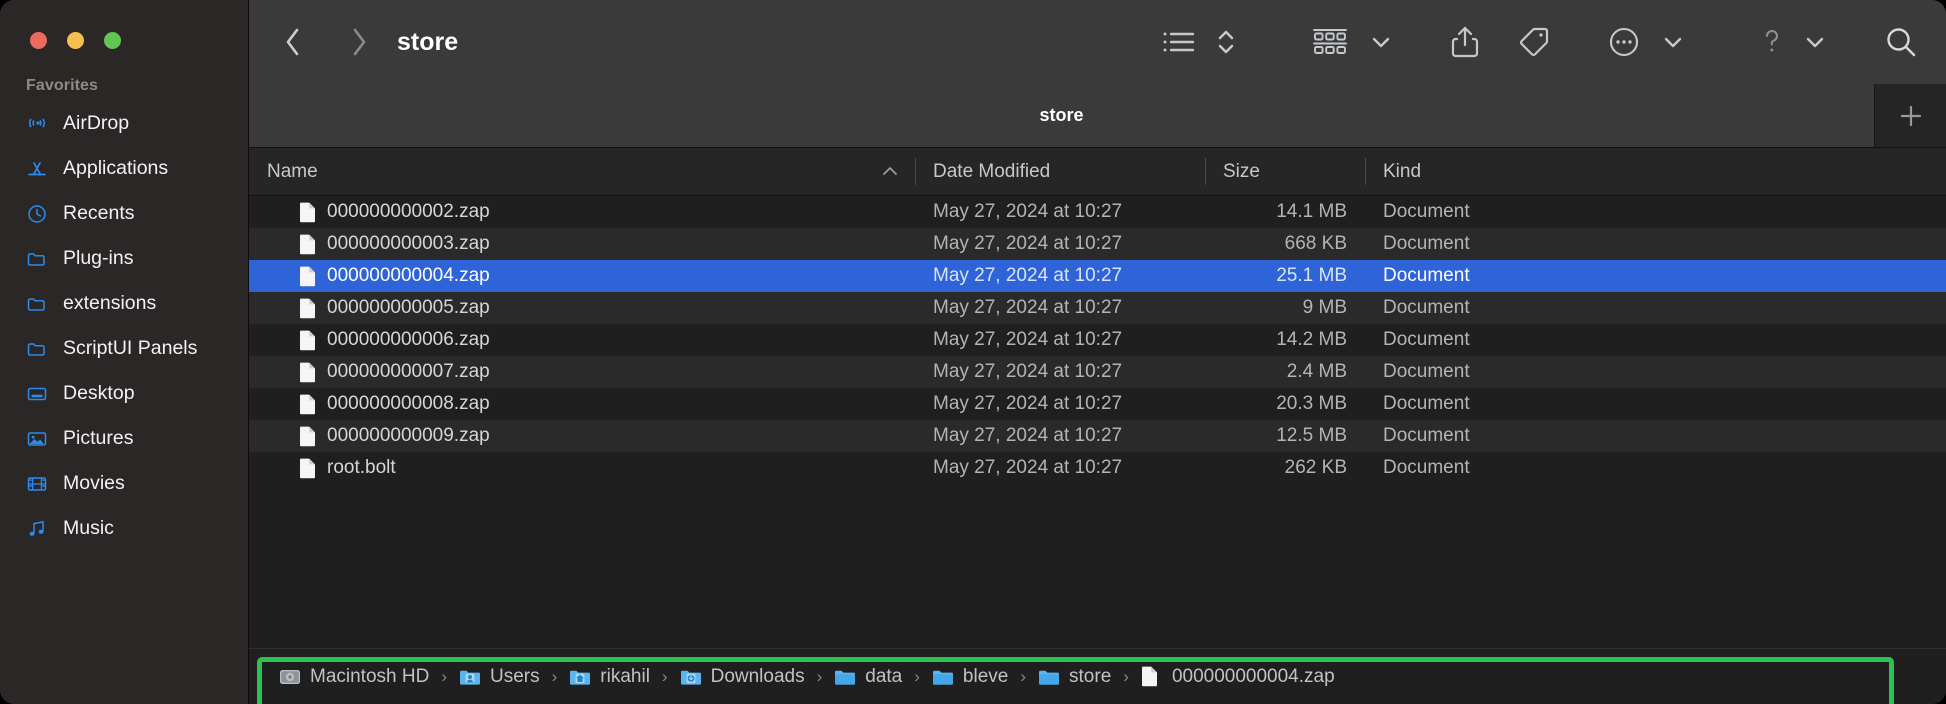  What do you see at coordinates (1655, 171) in the screenshot?
I see `column-header-kind: Kind` at bounding box center [1655, 171].